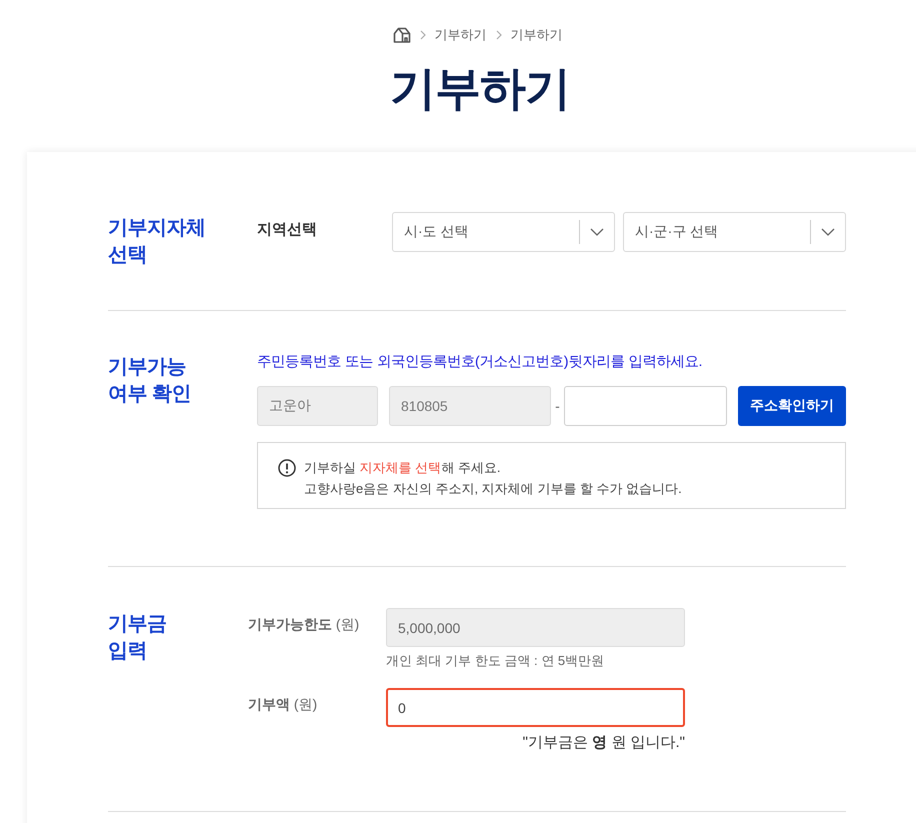 The width and height of the screenshot is (916, 823). Describe the element at coordinates (645, 406) in the screenshot. I see `input-field` at that location.